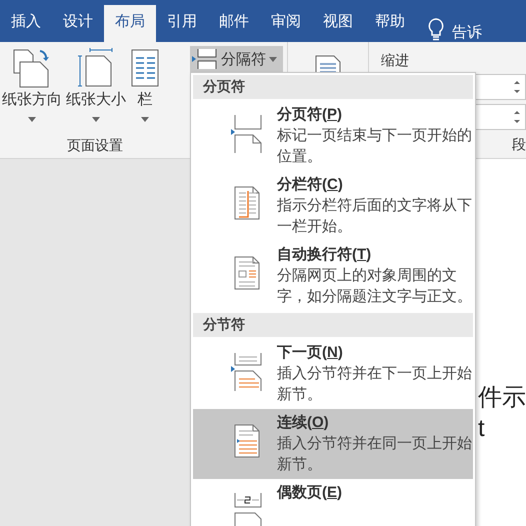 This screenshot has height=526, width=526. Describe the element at coordinates (96, 90) in the screenshot. I see `ribbon-button: 纸张大小` at that location.